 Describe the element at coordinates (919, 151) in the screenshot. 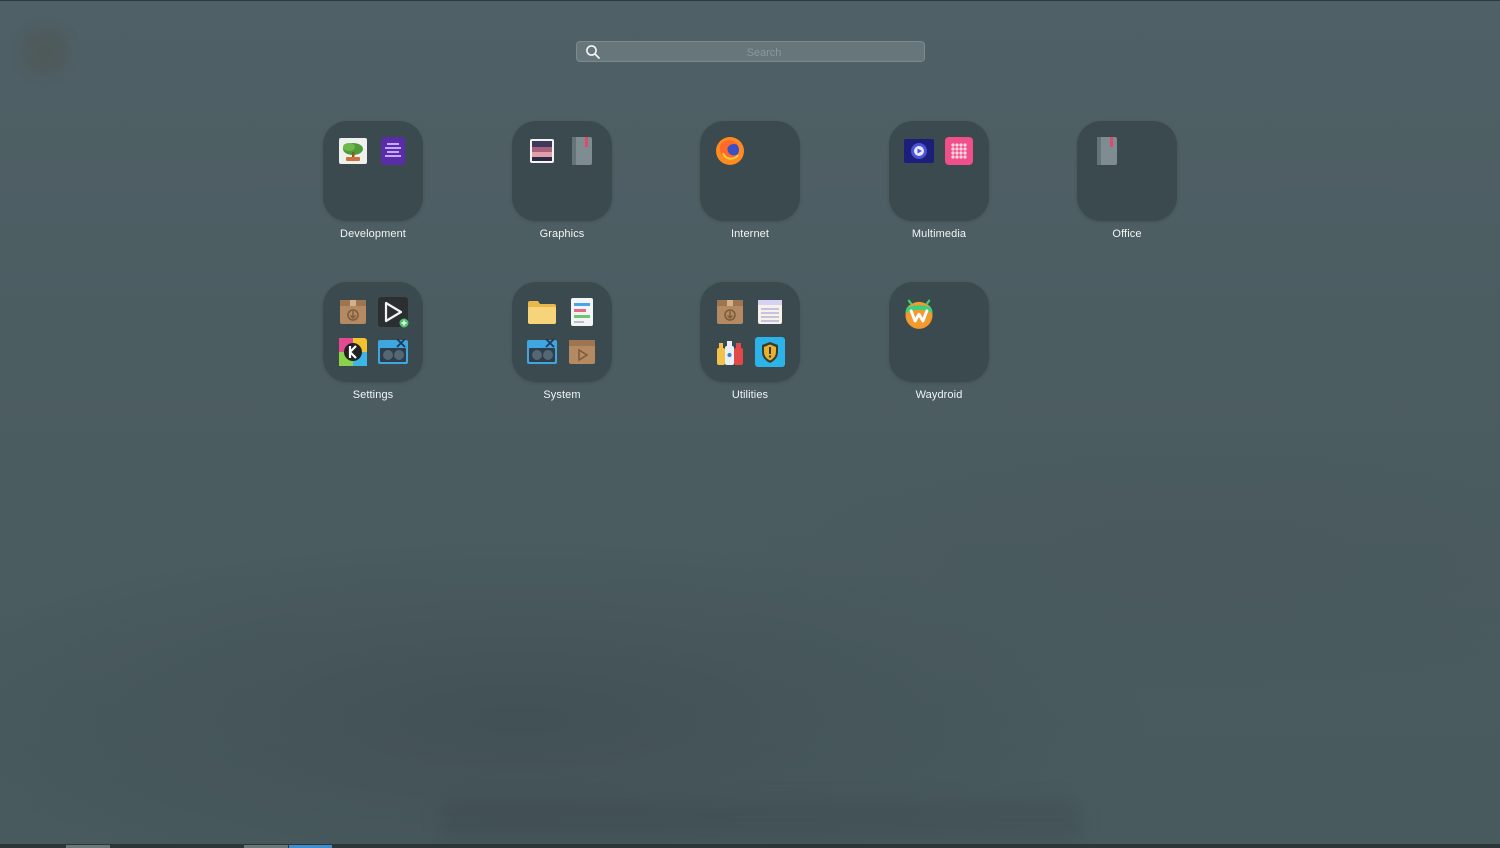

I see `video-player-icon` at that location.